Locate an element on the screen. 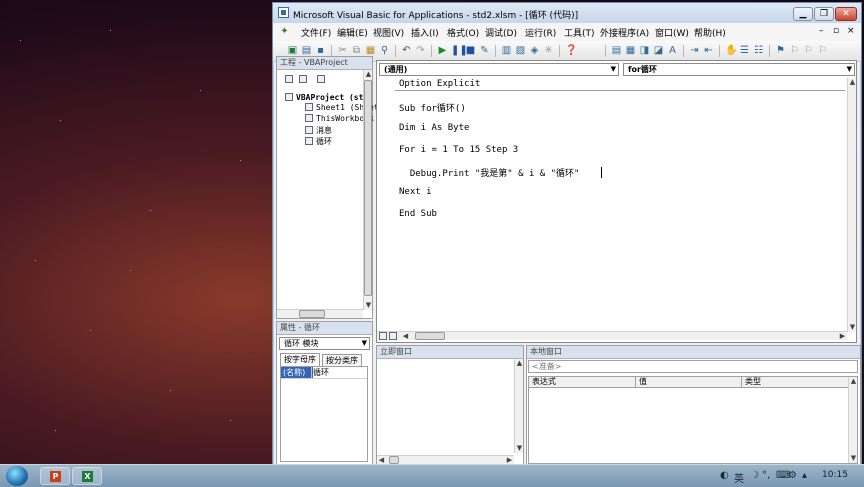 Image resolution: width=864 pixels, height=487 pixels. procedure-view-icon is located at coordinates (383, 336).